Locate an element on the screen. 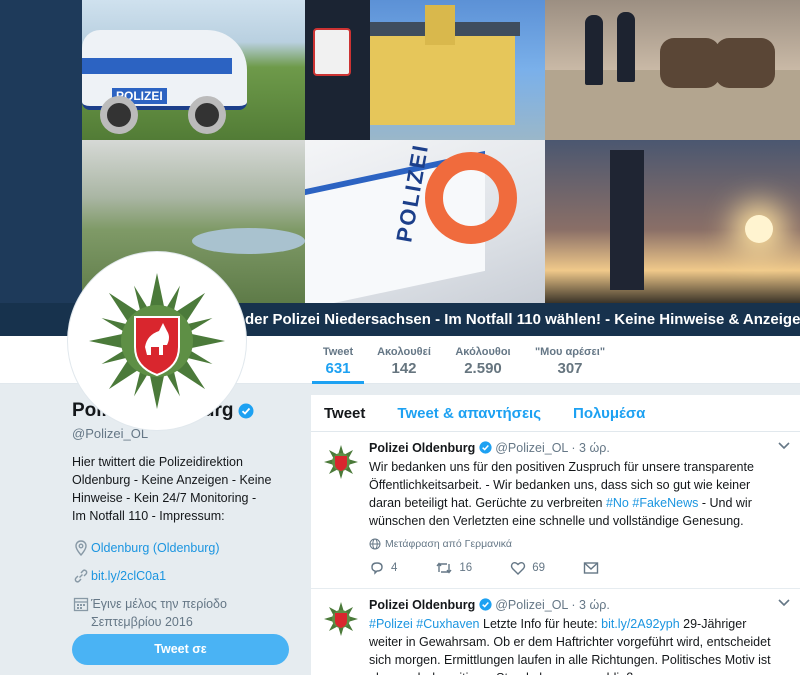  hashtag-link: #FakeNews is located at coordinates (665, 503).